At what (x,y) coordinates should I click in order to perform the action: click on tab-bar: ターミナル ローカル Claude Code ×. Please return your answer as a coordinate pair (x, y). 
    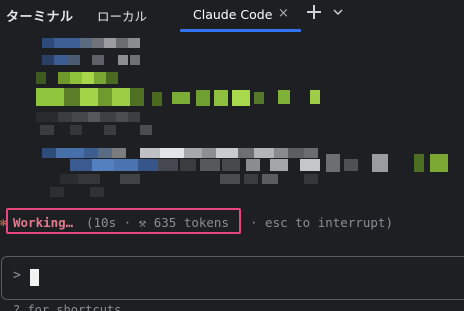
    Looking at the image, I should click on (232, 16).